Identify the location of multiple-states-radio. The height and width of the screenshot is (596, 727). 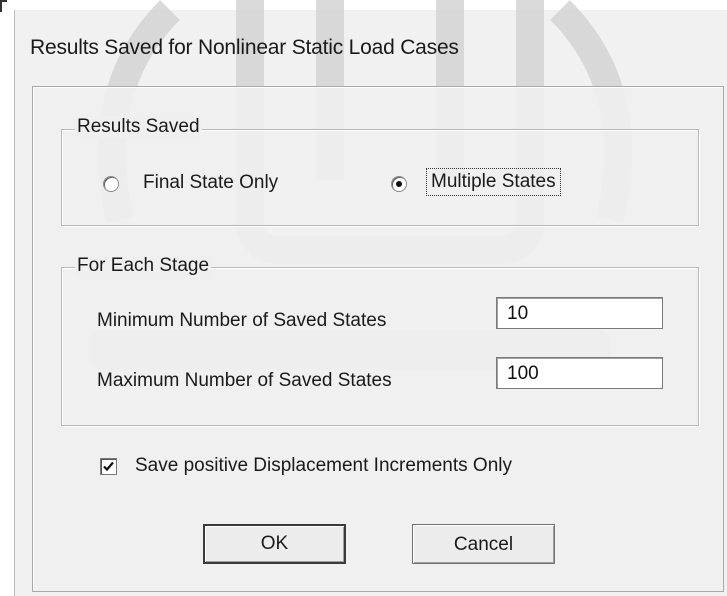
(399, 184).